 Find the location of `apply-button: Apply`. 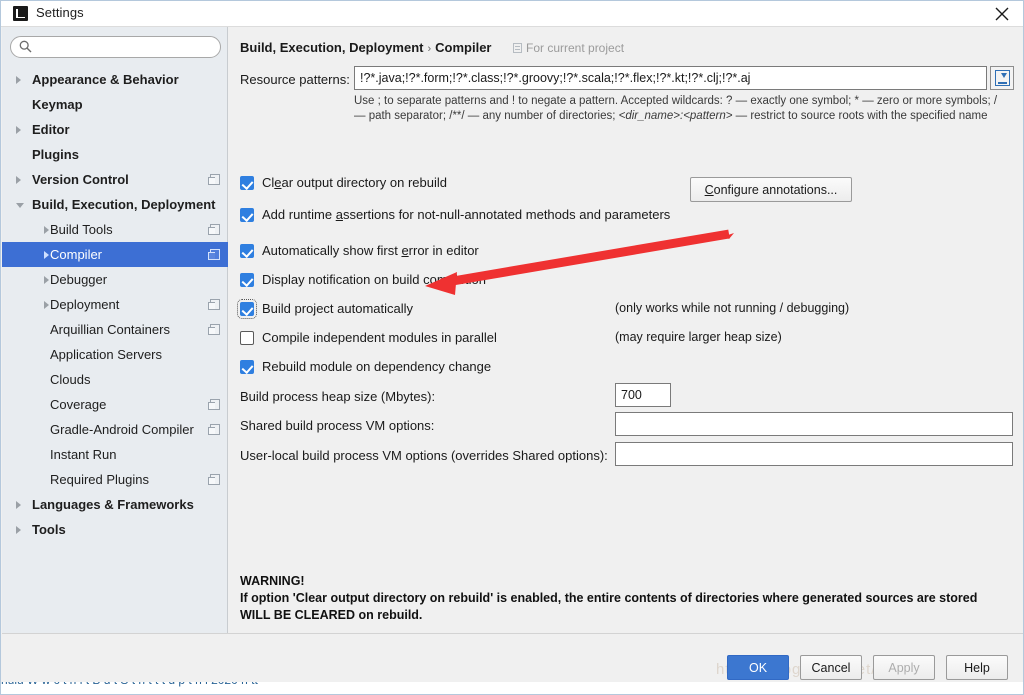

apply-button: Apply is located at coordinates (904, 667).